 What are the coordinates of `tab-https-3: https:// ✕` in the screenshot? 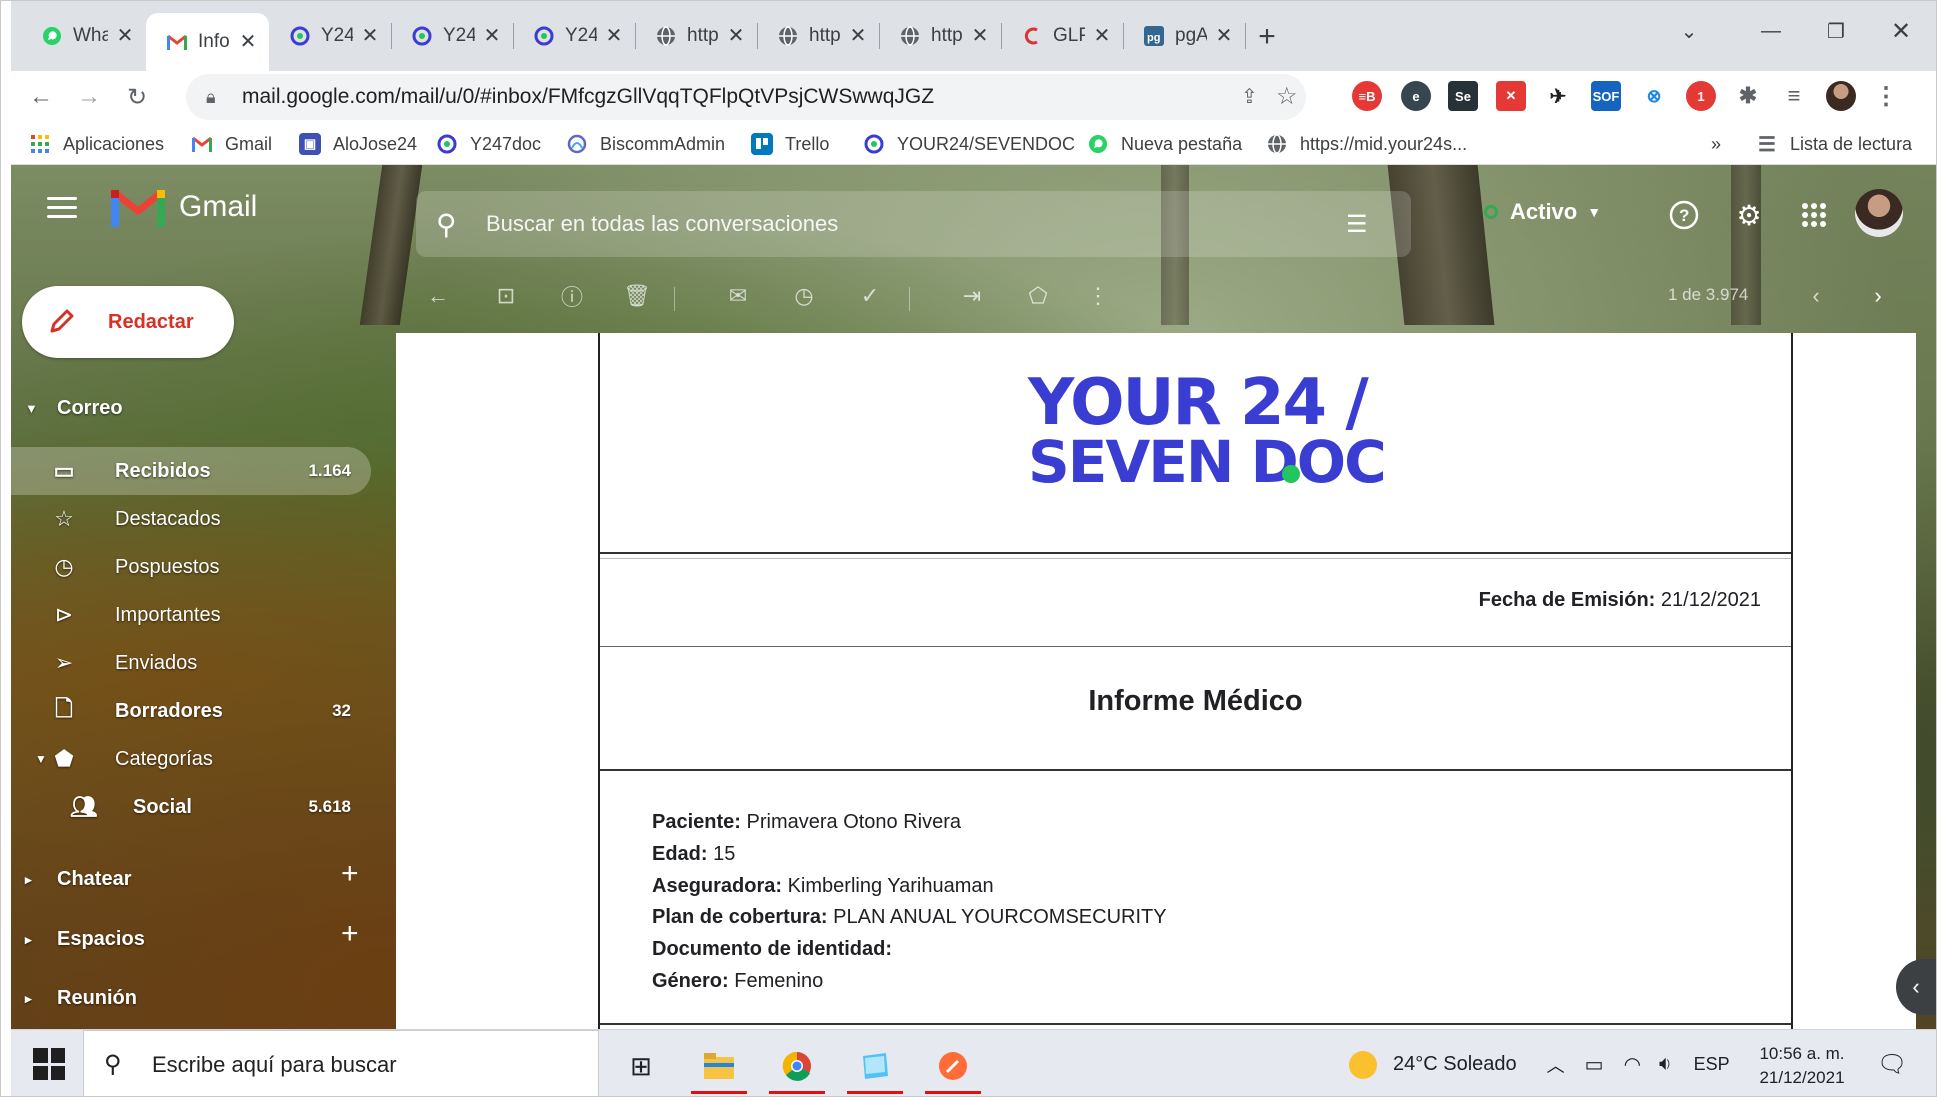 It's located at (940, 36).